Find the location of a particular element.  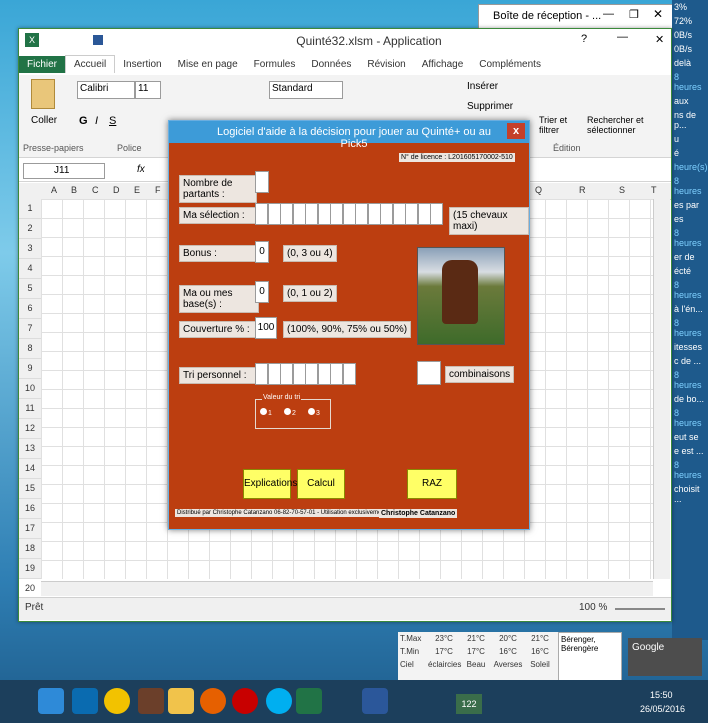

tri-radio: 1 is located at coordinates (266, 412).